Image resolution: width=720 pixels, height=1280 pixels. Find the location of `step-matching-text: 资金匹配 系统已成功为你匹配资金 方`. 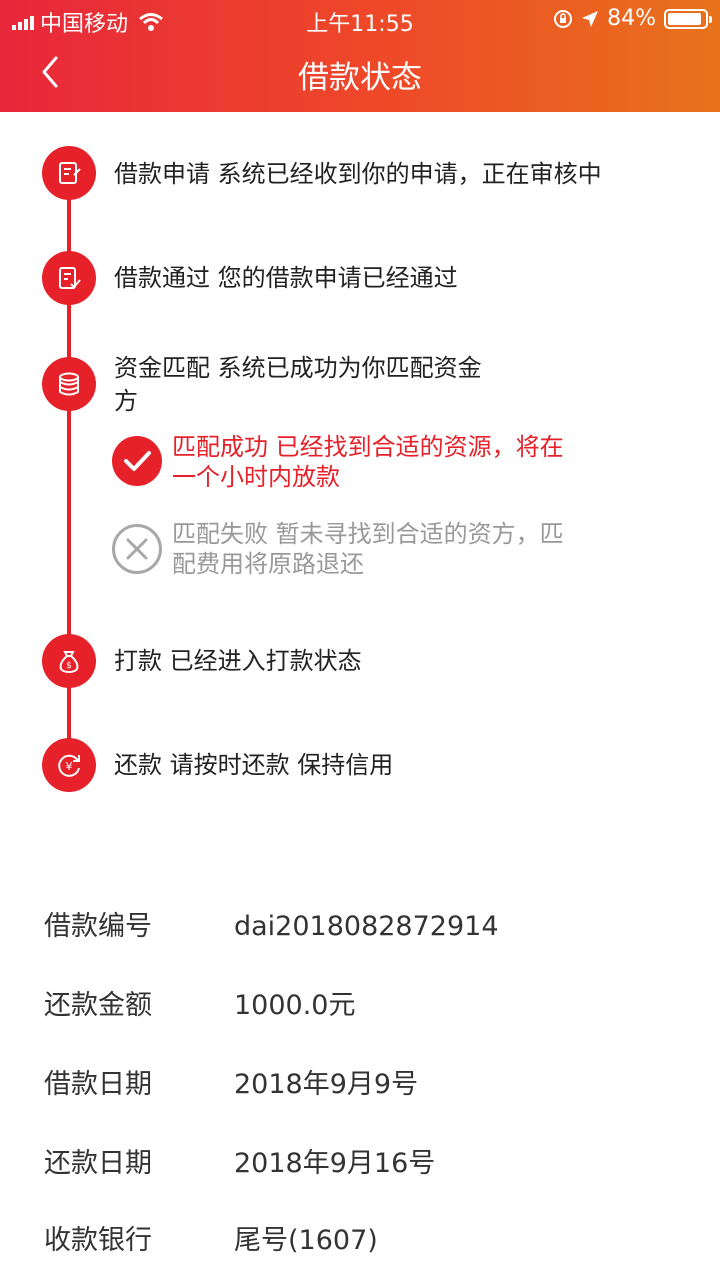

step-matching-text: 资金匹配 系统已成功为你匹配资金 方 is located at coordinates (298, 385).